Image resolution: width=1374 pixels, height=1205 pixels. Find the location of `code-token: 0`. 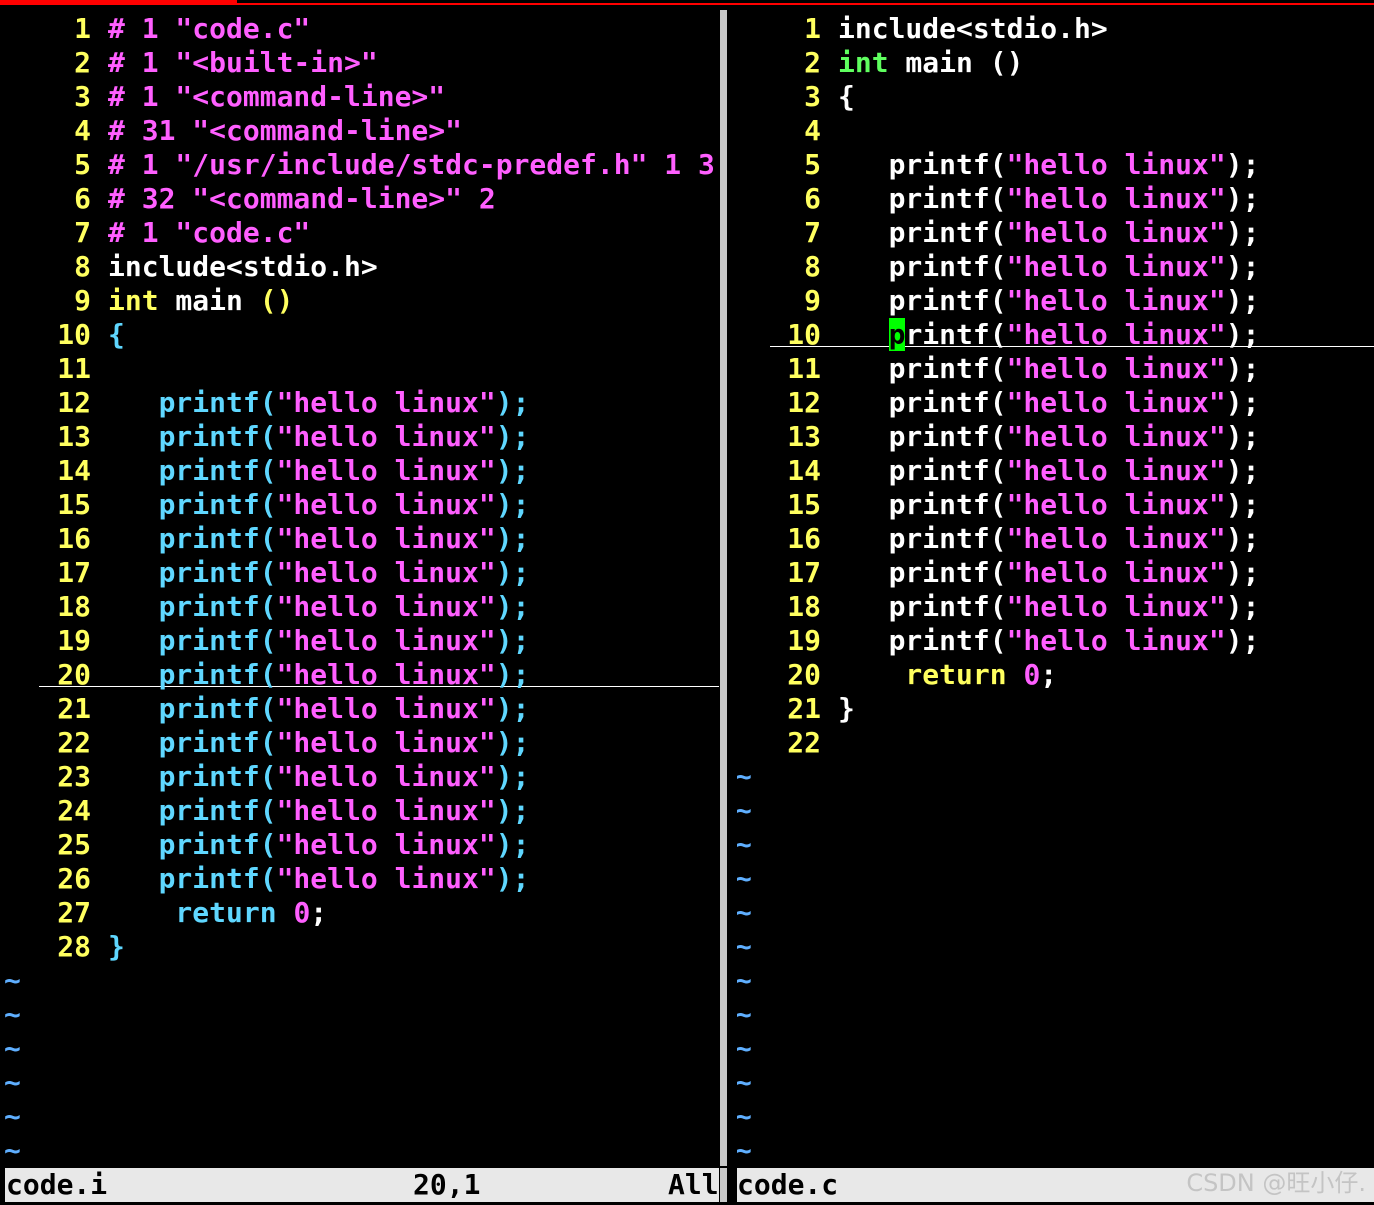

code-token: 0 is located at coordinates (1032, 674).